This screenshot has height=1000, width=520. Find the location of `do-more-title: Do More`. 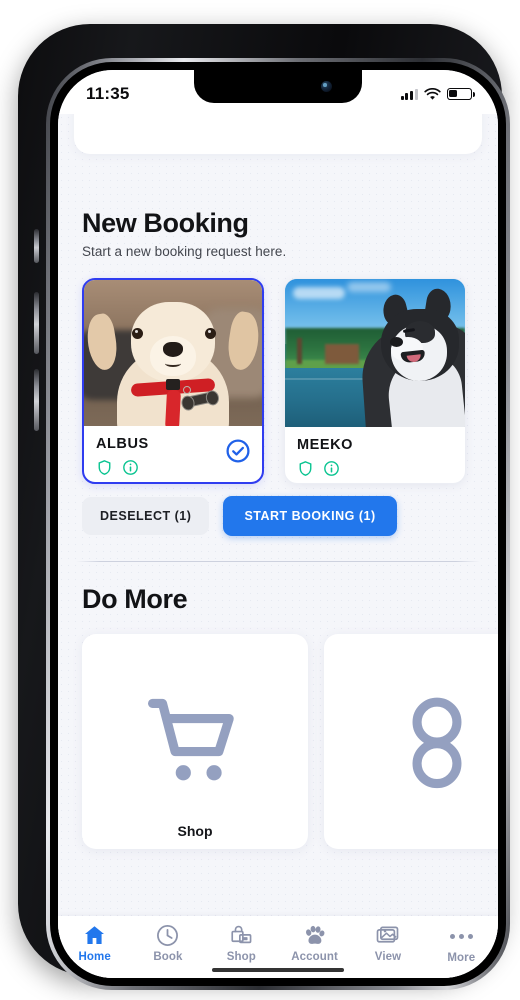

do-more-title: Do More is located at coordinates (135, 599).